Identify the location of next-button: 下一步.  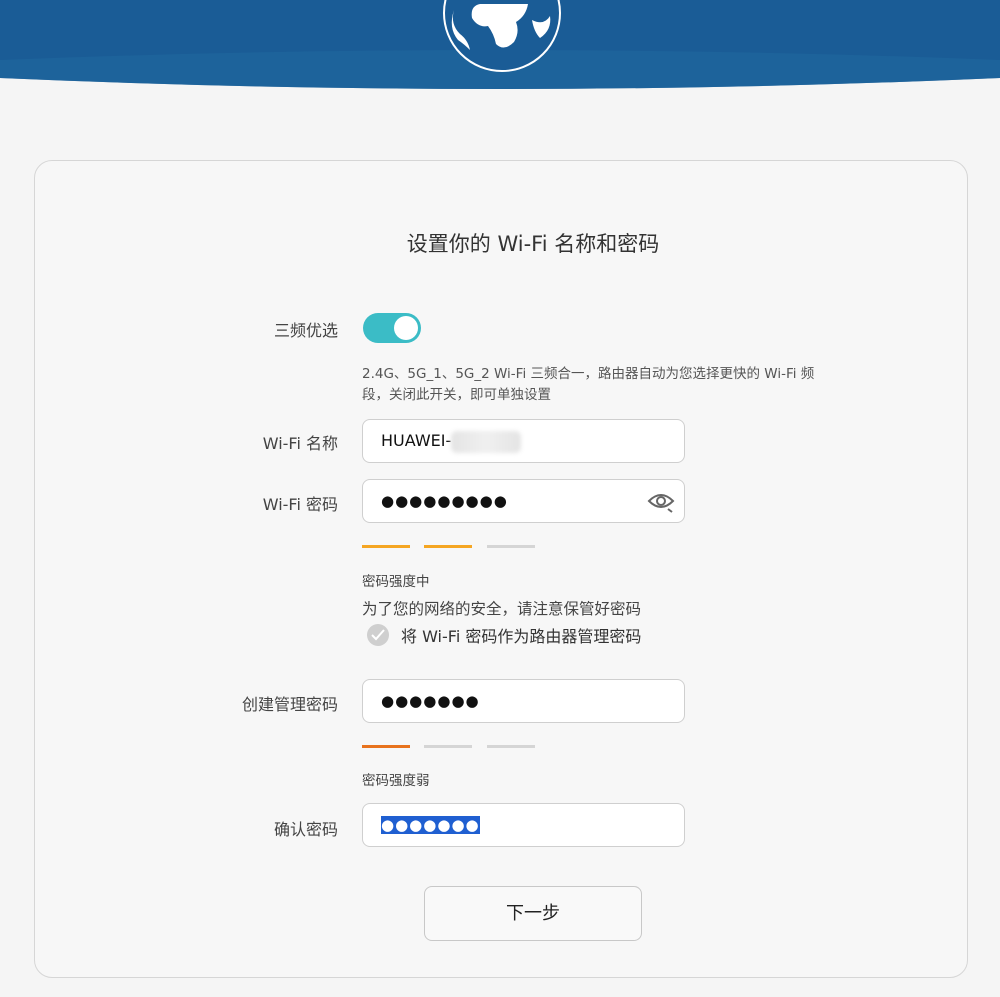
(533, 913).